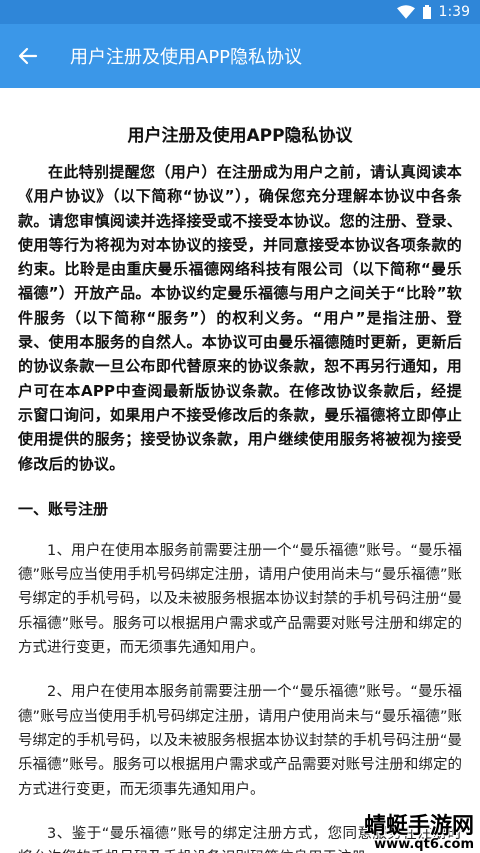 The width and height of the screenshot is (480, 853). I want to click on battery-icon, so click(426, 12).